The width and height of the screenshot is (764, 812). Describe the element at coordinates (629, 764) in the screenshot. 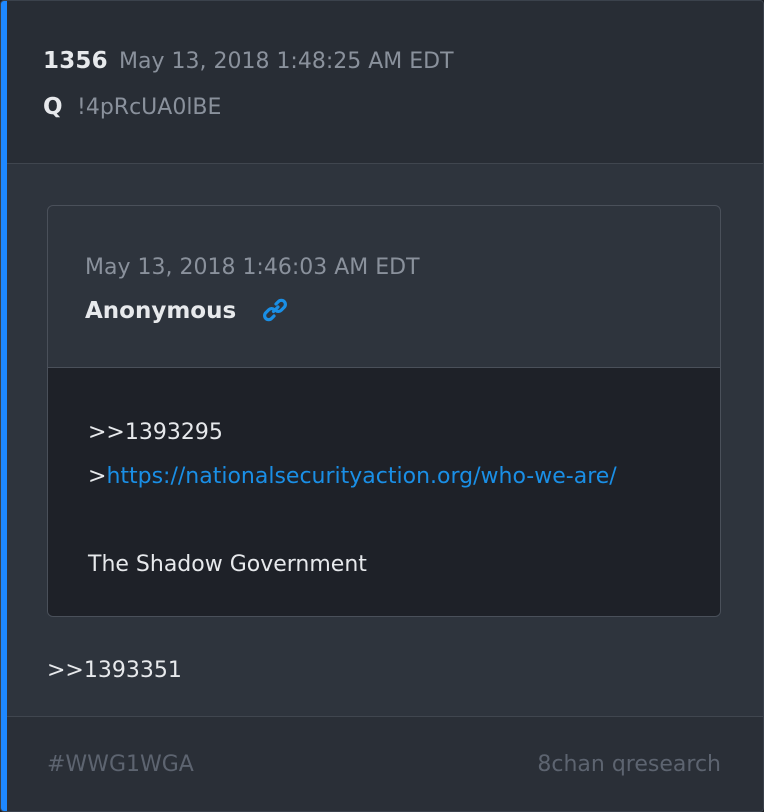

I see `source-label: 8chan qresearch` at that location.